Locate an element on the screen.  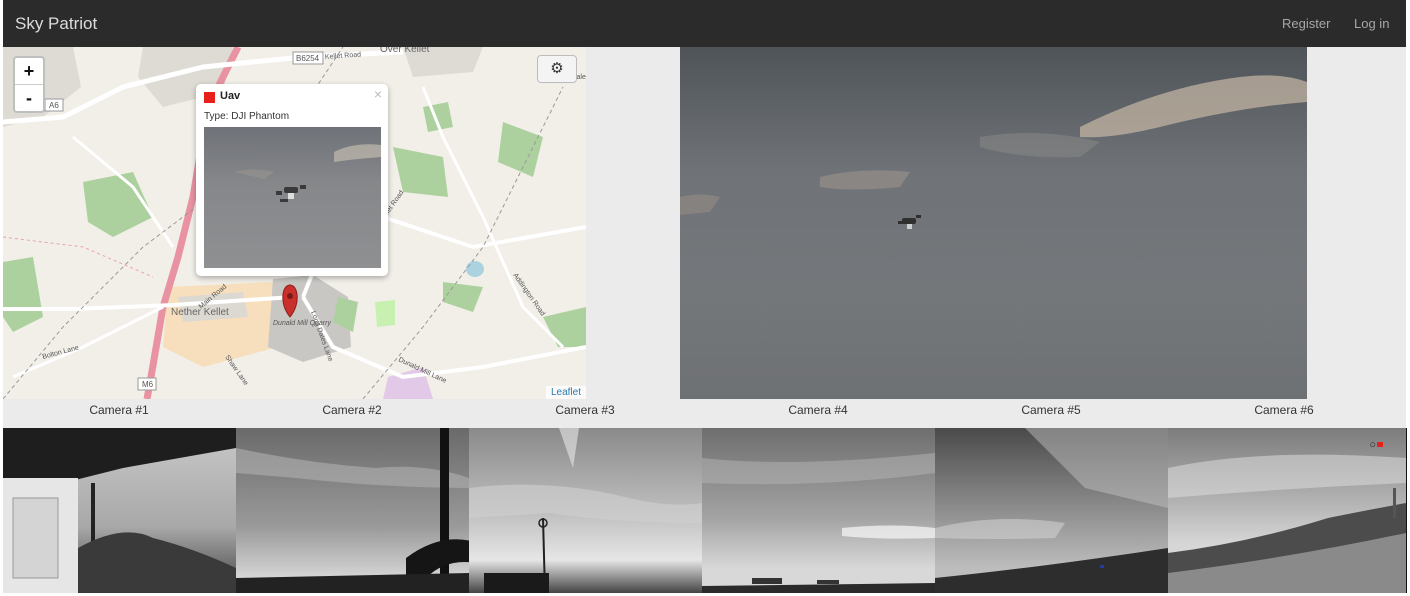
camera-label-5: Camera #5 is located at coordinates (1051, 410).